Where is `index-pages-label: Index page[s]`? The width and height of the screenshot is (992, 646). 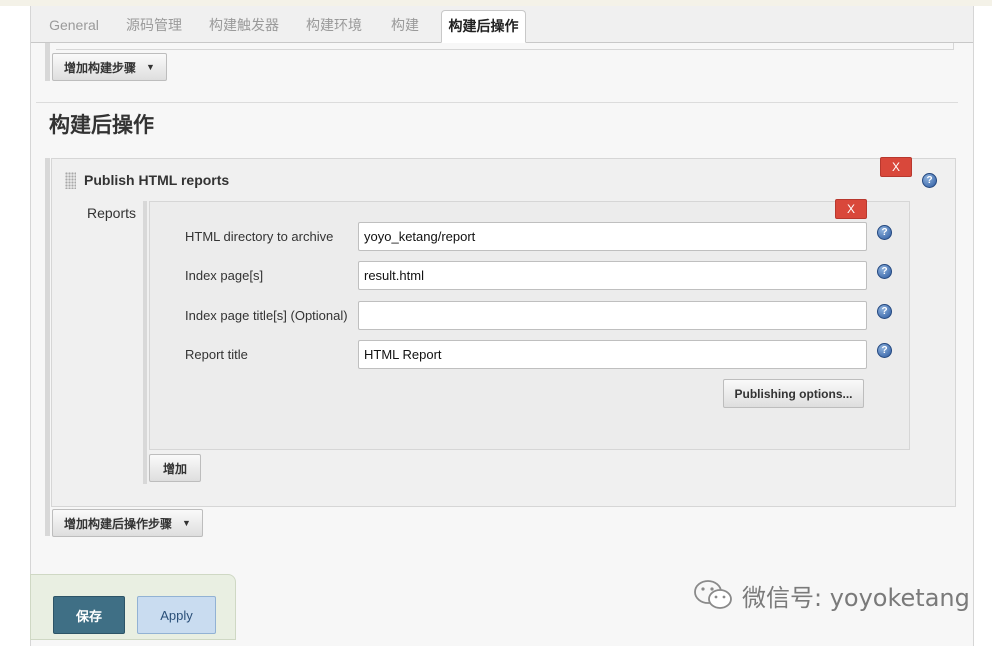
index-pages-label: Index page[s] is located at coordinates (224, 275).